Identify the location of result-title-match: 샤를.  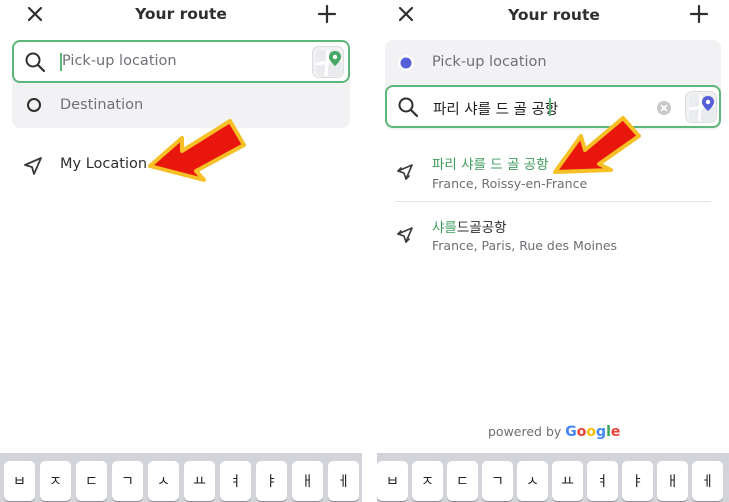
(444, 228).